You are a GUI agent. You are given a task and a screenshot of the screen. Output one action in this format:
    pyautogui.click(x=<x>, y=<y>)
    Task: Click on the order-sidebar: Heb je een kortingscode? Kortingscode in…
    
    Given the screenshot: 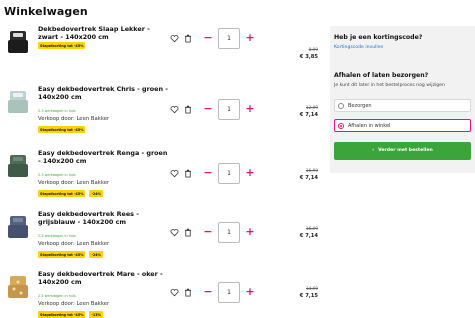 What is the action you would take?
    pyautogui.click(x=402, y=99)
    